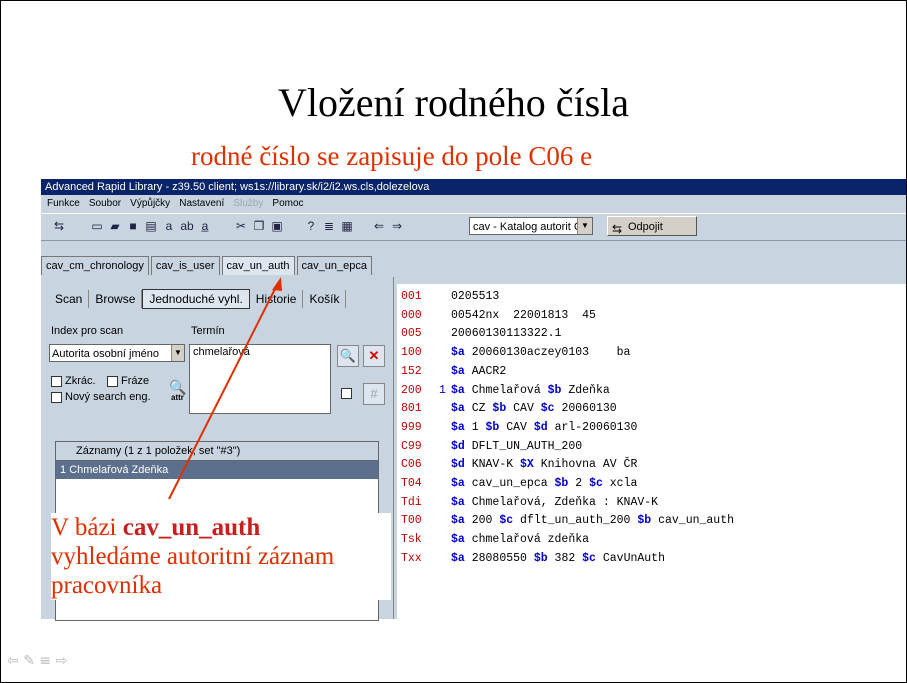 The height and width of the screenshot is (683, 907). Describe the element at coordinates (277, 226) in the screenshot. I see `paste-icon: ▣` at that location.